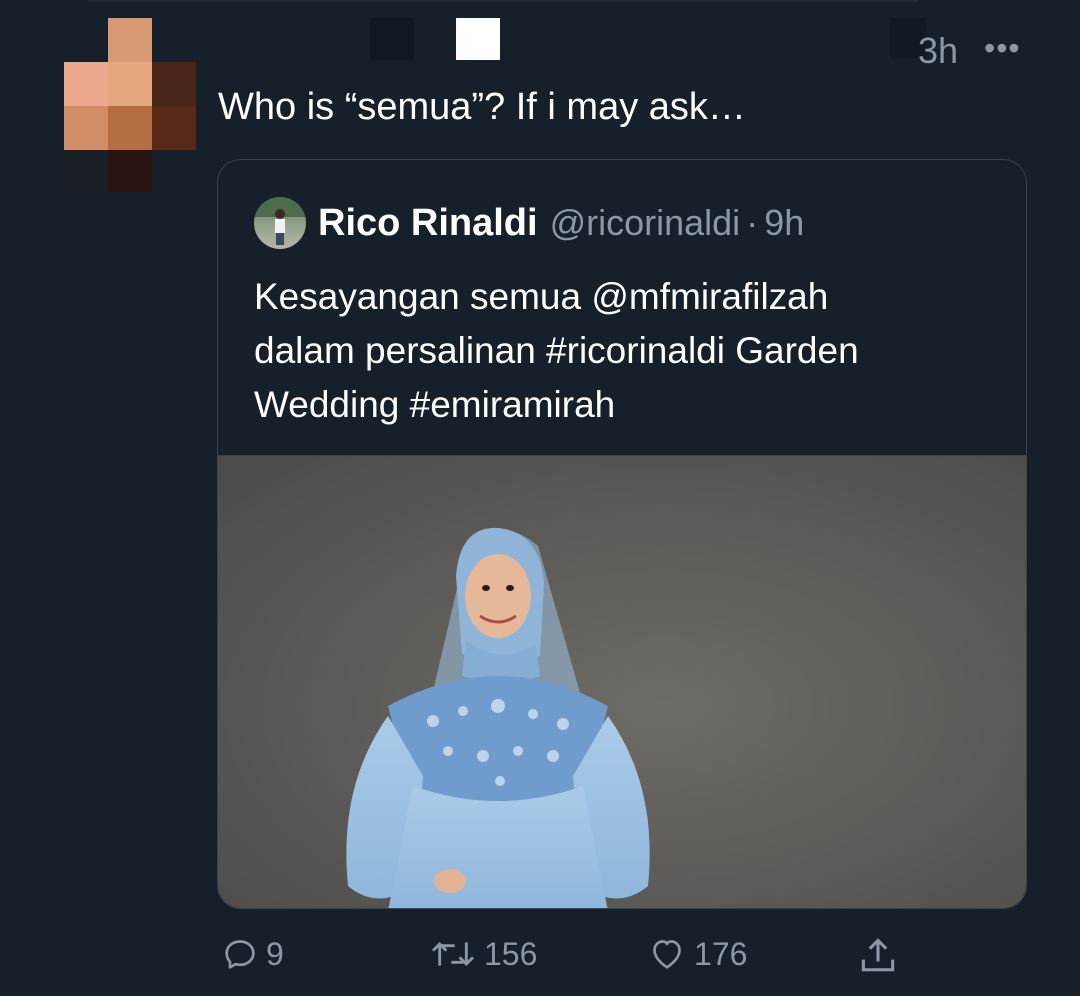 This screenshot has height=996, width=1080. Describe the element at coordinates (667, 954) in the screenshot. I see `heart-icon` at that location.